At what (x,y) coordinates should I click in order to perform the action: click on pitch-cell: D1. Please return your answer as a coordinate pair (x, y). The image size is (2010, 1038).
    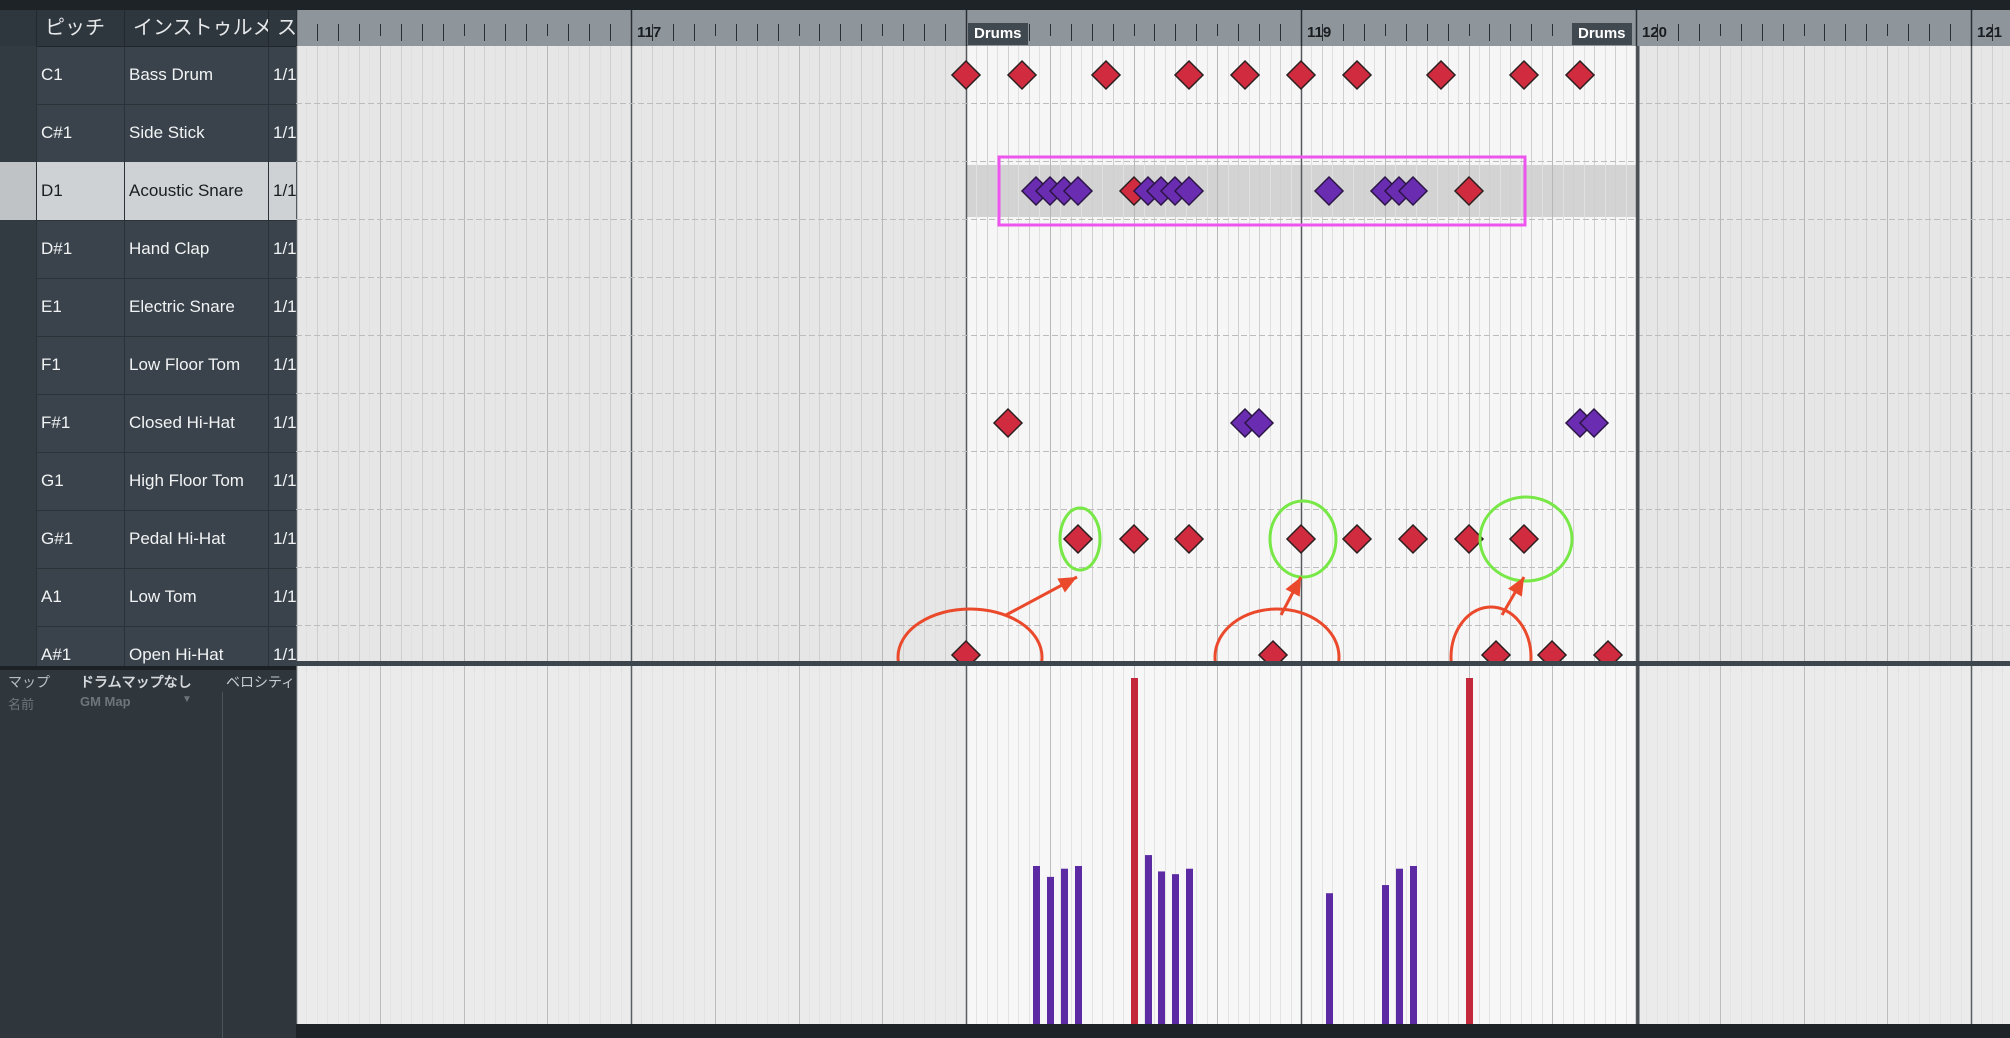
    Looking at the image, I should click on (80, 191).